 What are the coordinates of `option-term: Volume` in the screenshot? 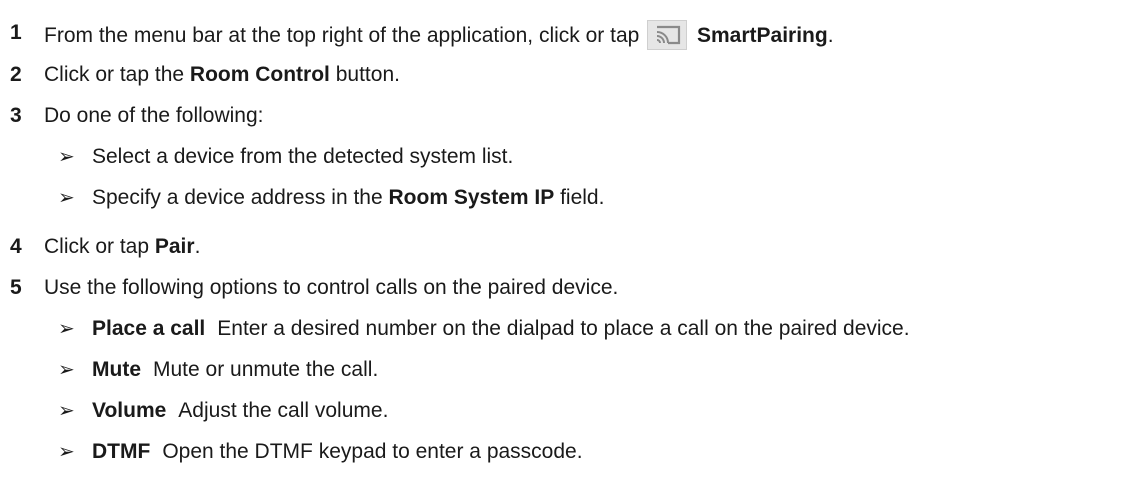 It's located at (129, 410).